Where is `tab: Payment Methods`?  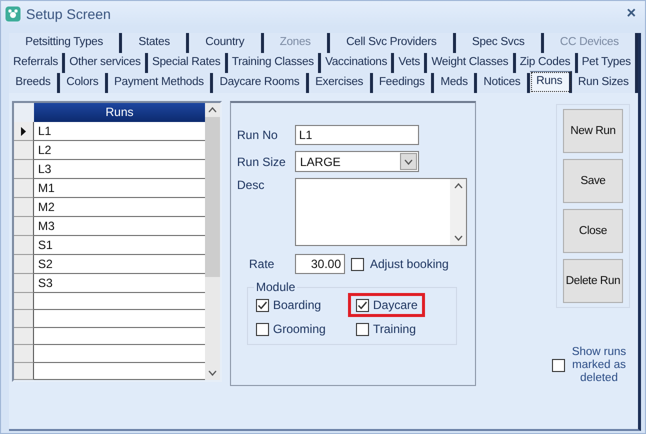 tab: Payment Methods is located at coordinates (161, 83).